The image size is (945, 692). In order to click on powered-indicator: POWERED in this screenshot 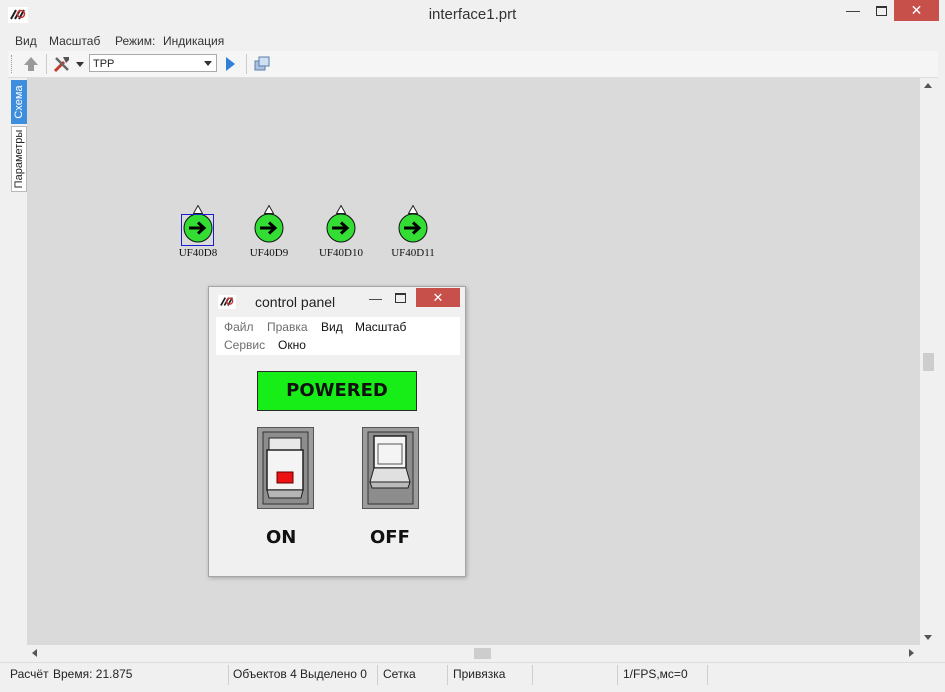, I will do `click(337, 391)`.